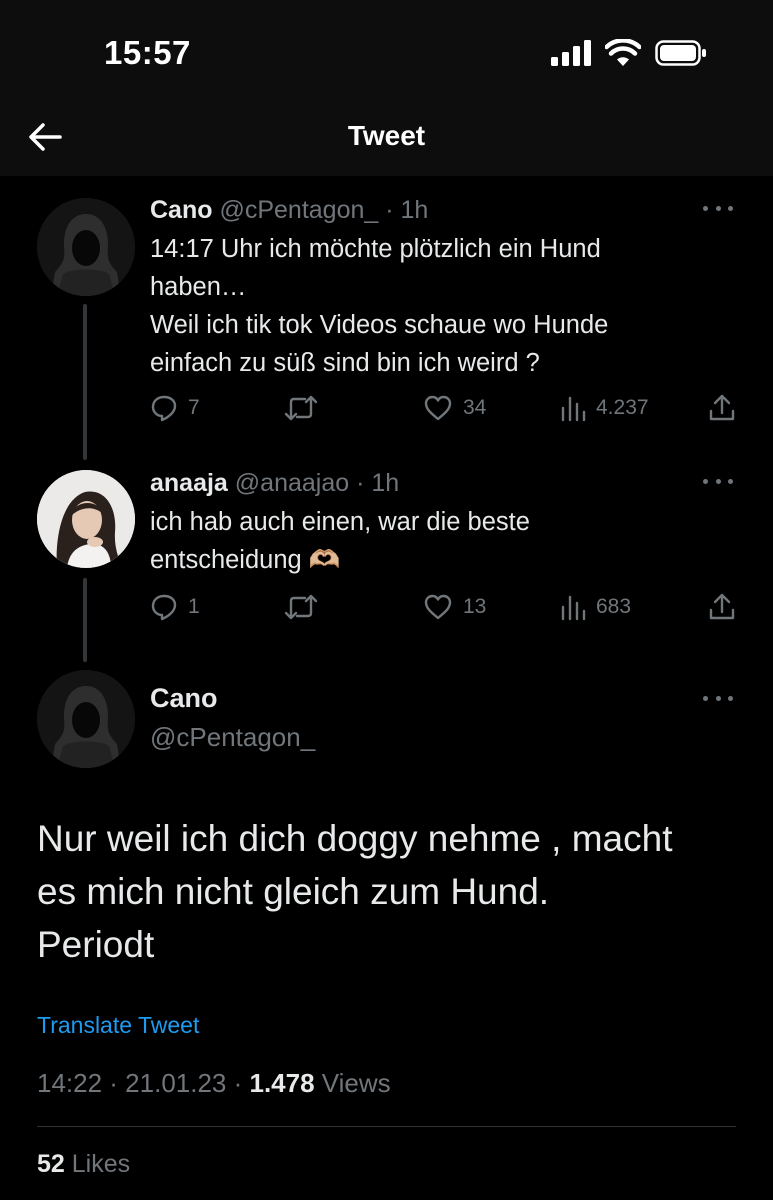 The image size is (773, 1200). What do you see at coordinates (475, 407) in the screenshot?
I see `like-count: 34` at bounding box center [475, 407].